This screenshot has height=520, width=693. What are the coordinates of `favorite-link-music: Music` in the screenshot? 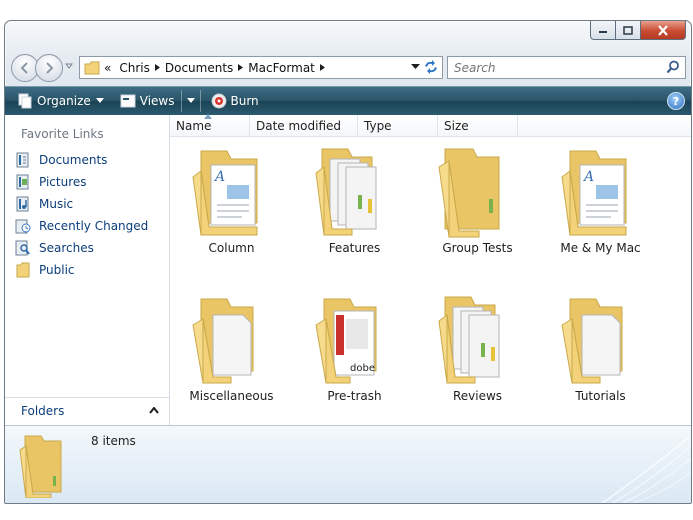 It's located at (81, 204).